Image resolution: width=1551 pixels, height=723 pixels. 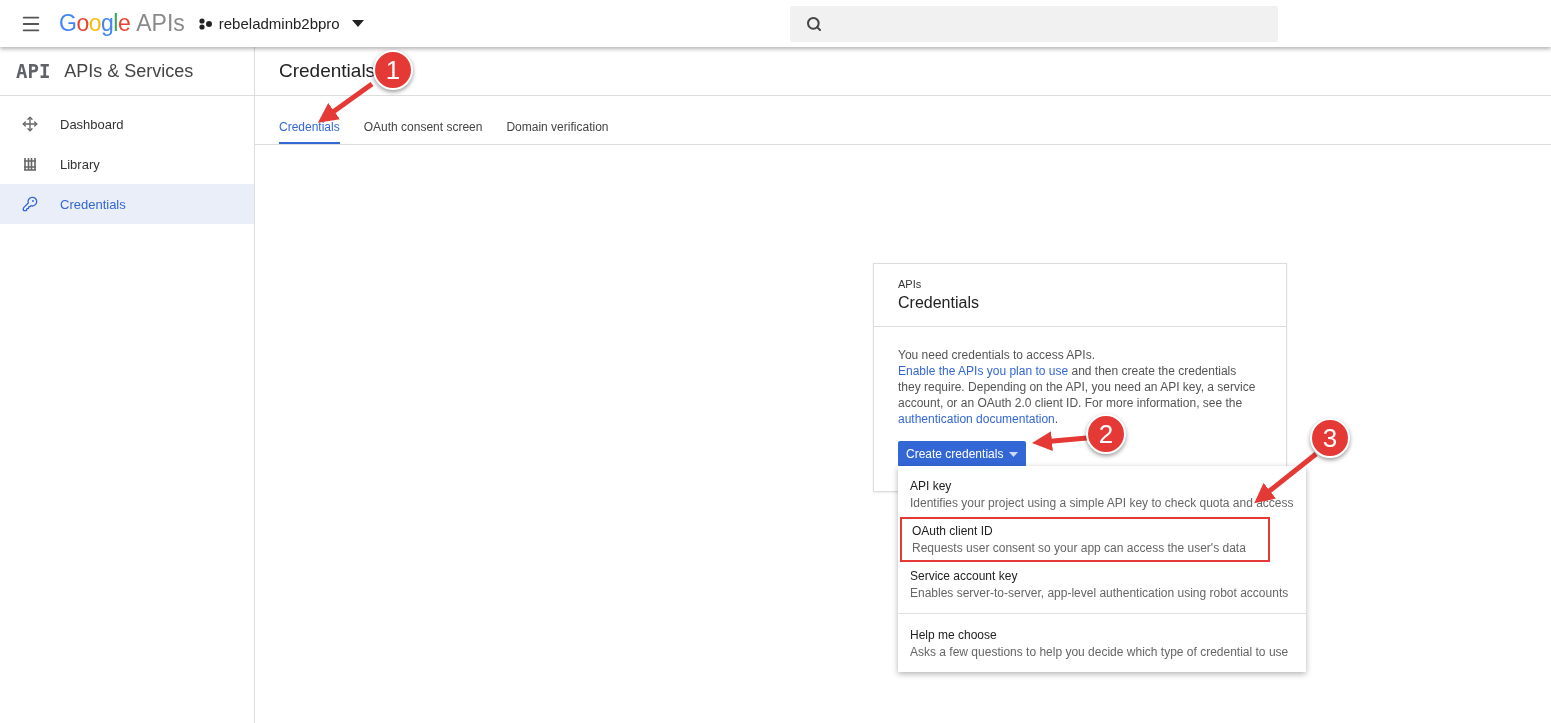 I want to click on brand-suffix: APIs, so click(x=160, y=23).